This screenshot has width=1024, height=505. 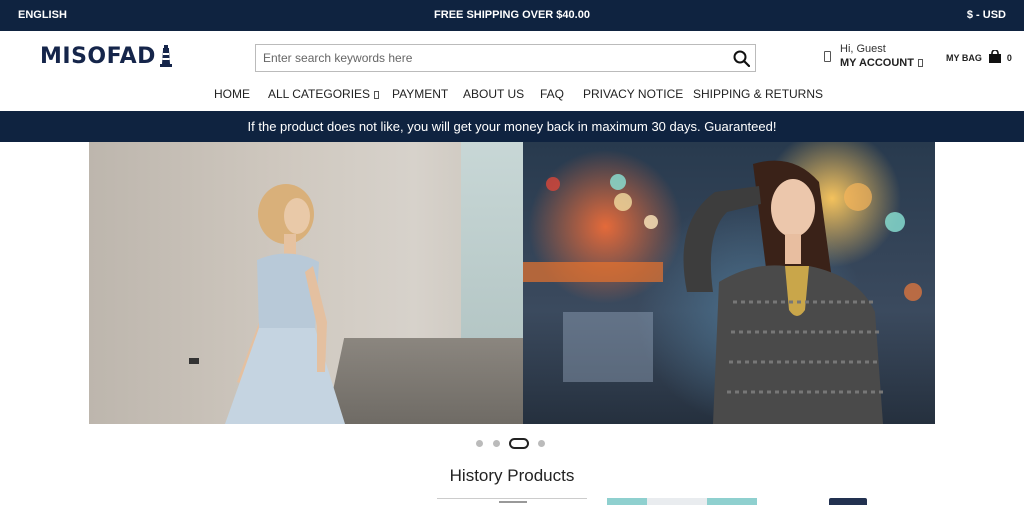 I want to click on nav-all-categories: ALL CATEGORIES, so click(x=324, y=94).